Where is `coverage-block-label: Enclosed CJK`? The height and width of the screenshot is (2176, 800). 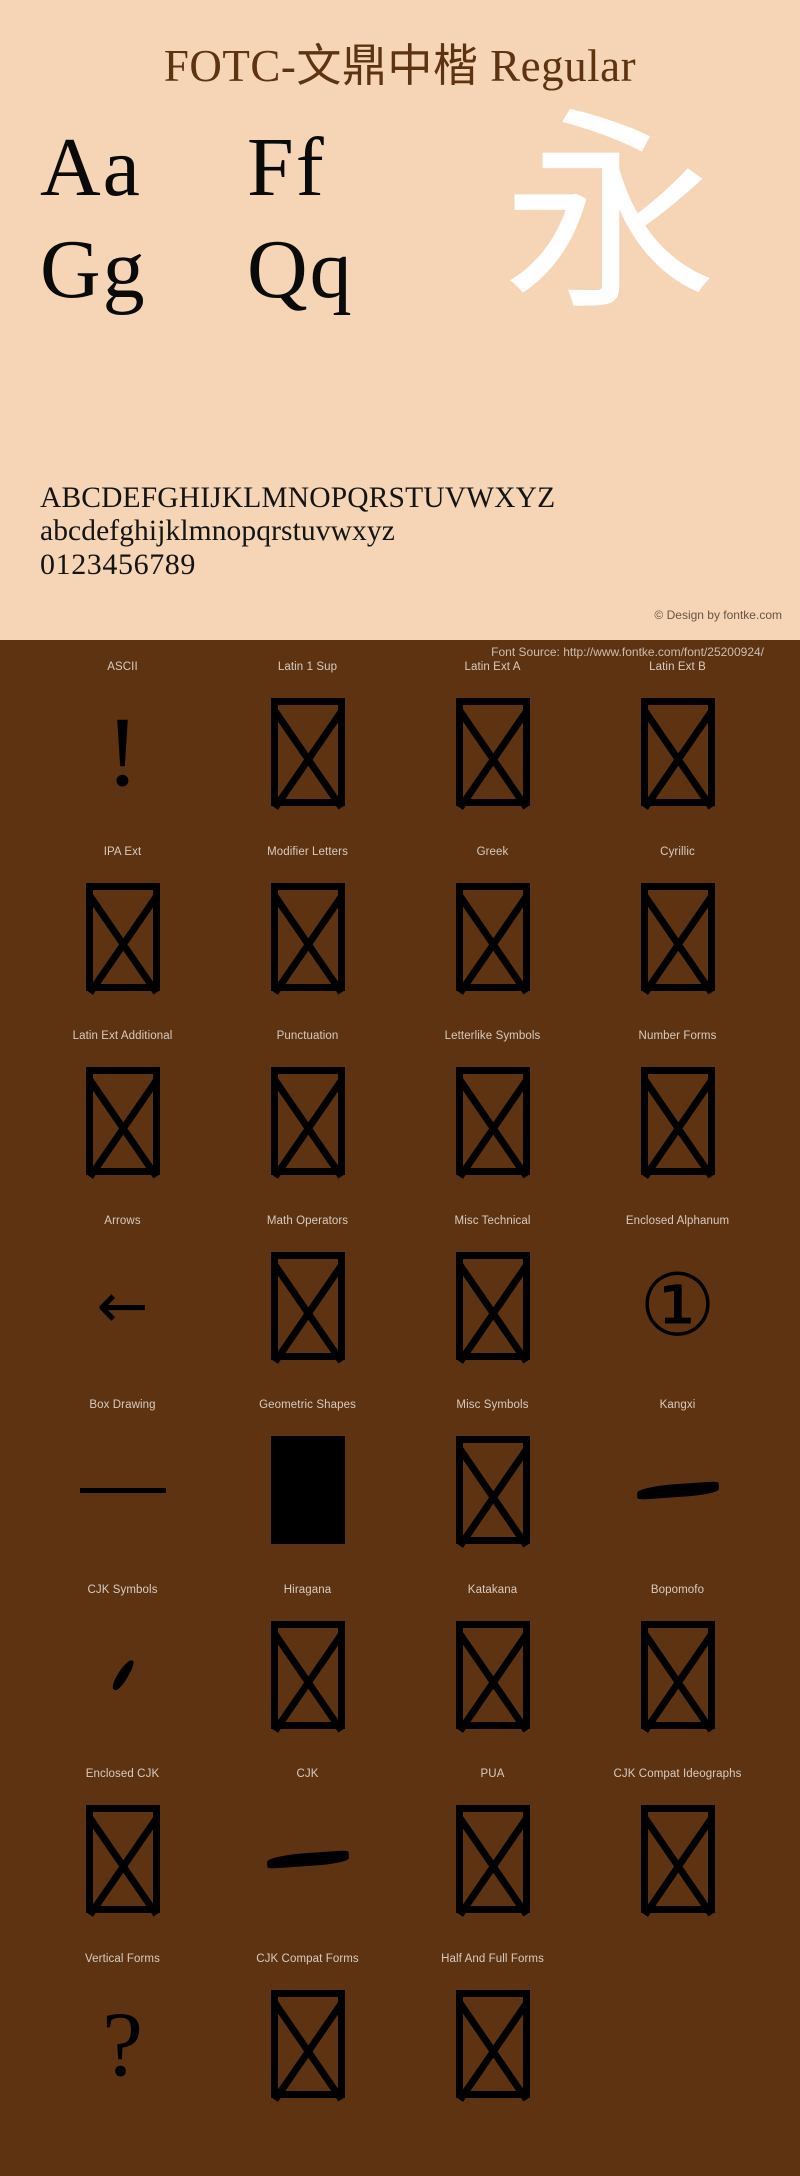
coverage-block-label: Enclosed CJK is located at coordinates (122, 1774).